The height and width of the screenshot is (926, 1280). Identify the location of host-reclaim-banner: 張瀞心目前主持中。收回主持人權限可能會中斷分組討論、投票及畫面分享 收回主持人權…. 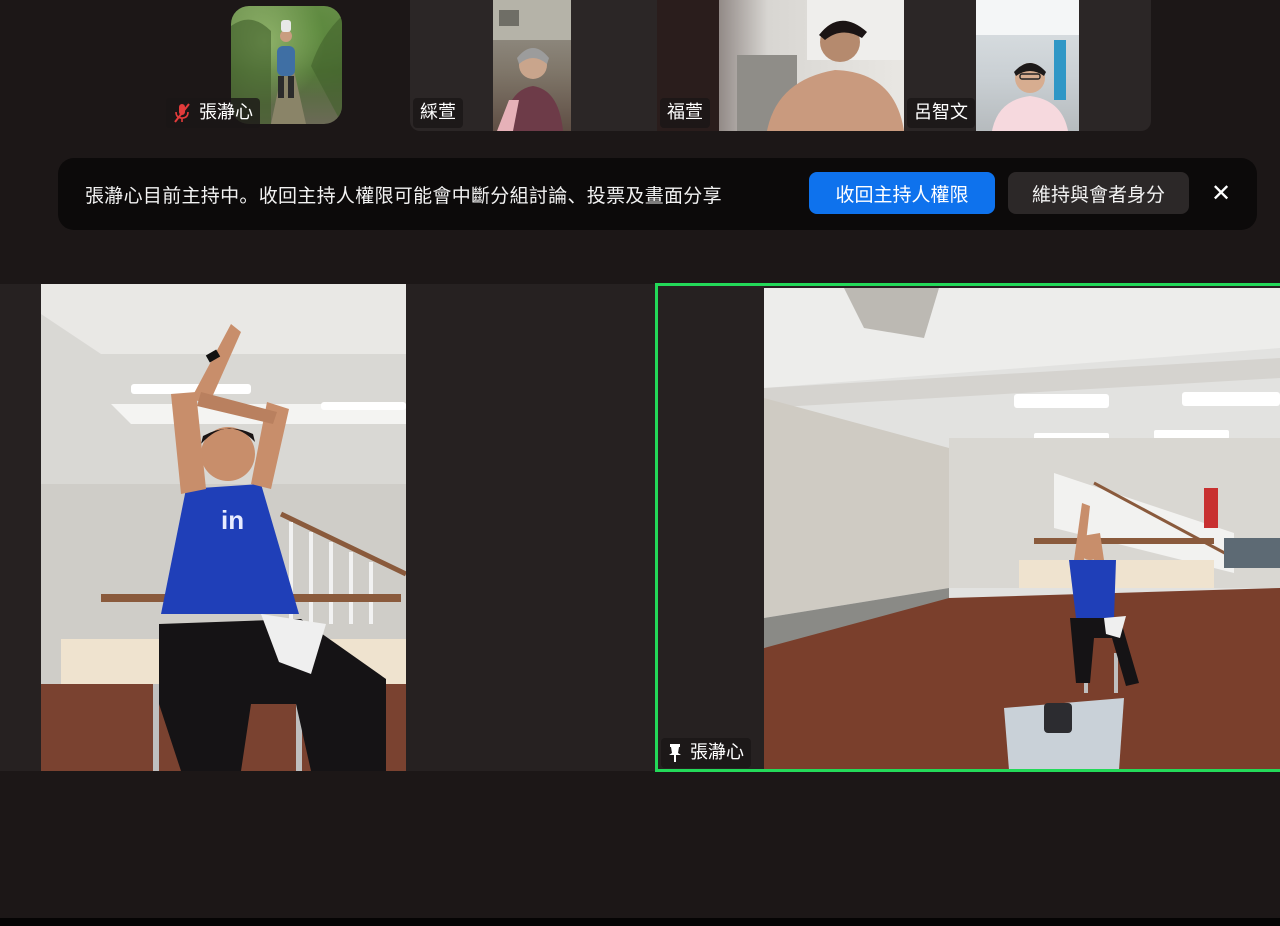
(657, 194).